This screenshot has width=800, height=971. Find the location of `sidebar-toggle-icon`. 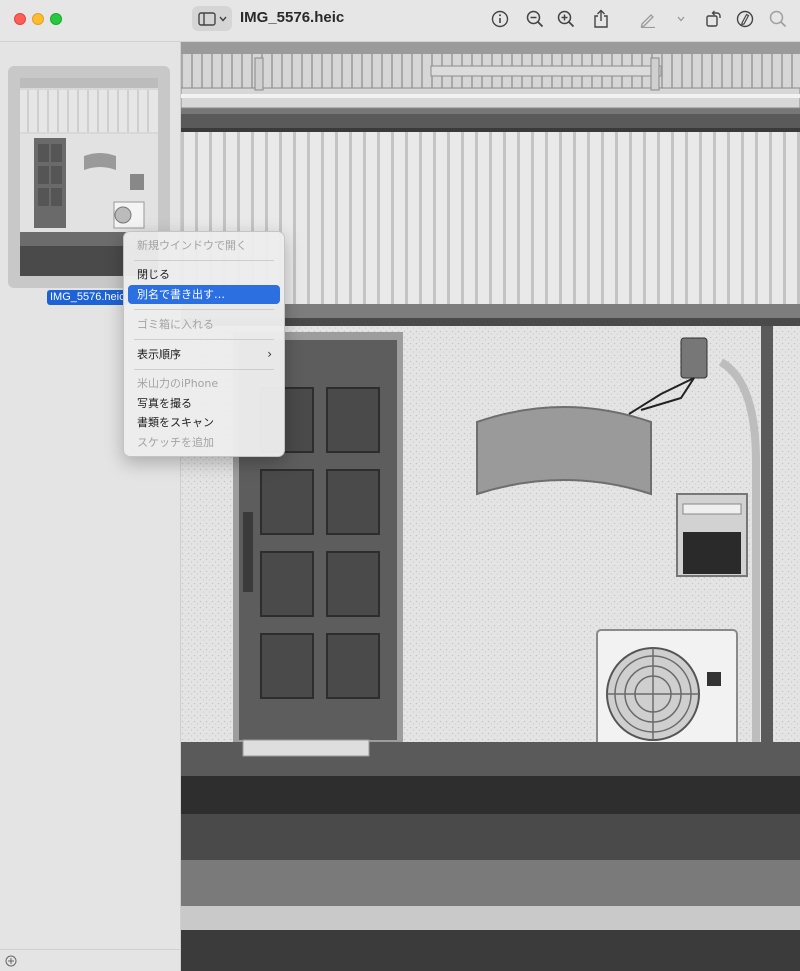

sidebar-toggle-icon is located at coordinates (206, 18).